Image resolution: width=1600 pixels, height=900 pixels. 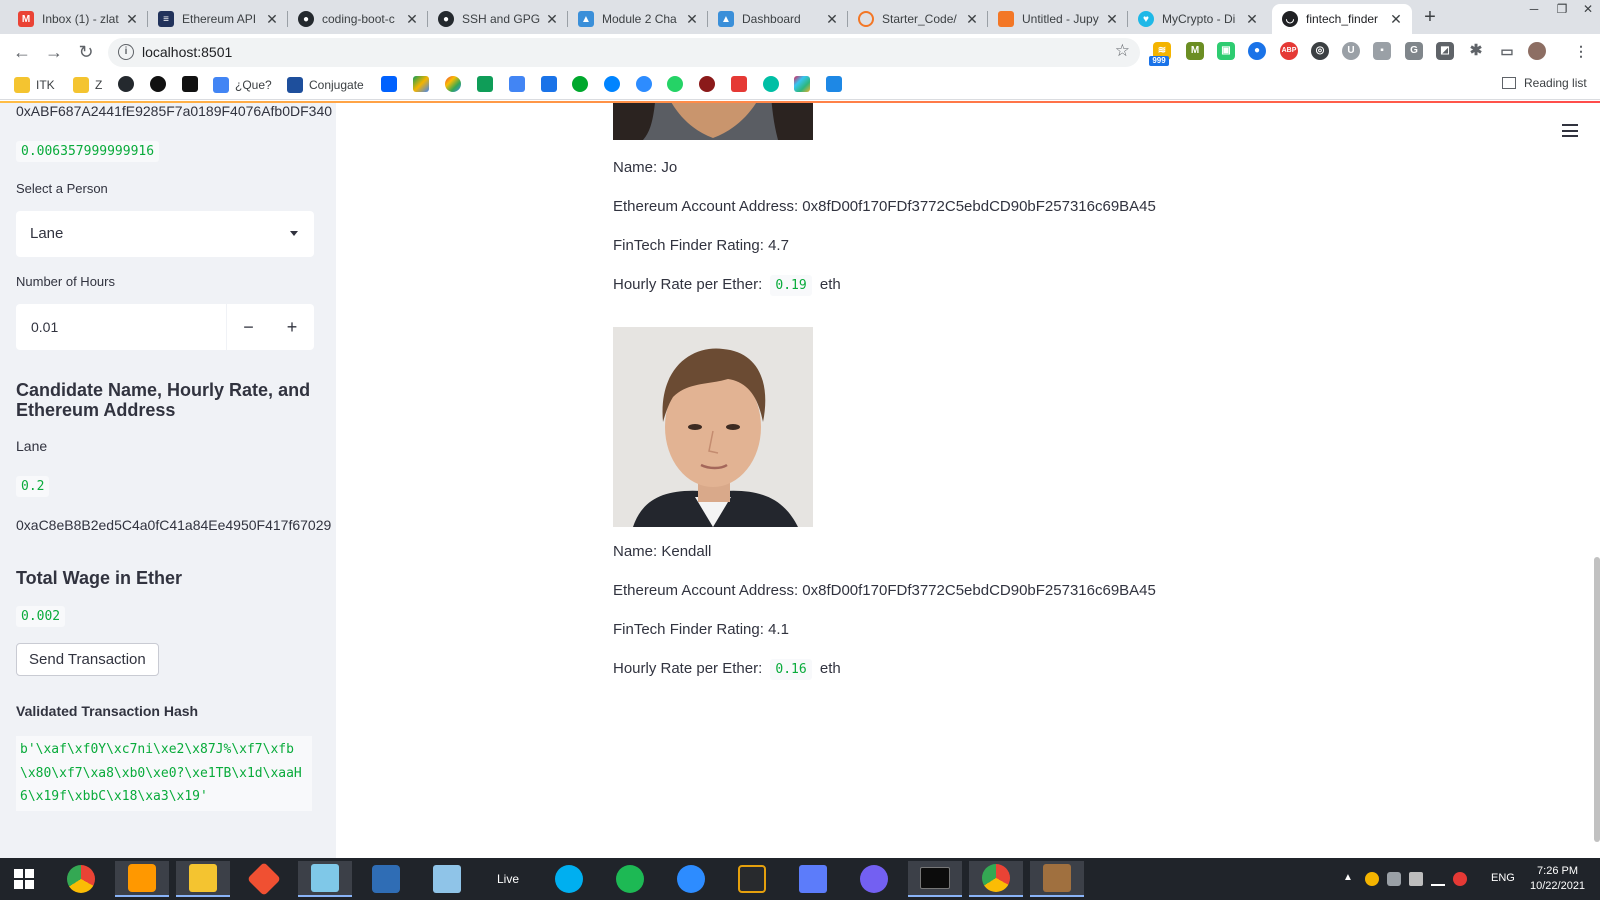 What do you see at coordinates (325, 85) in the screenshot?
I see `bookmark-conjugate: Conjugate` at bounding box center [325, 85].